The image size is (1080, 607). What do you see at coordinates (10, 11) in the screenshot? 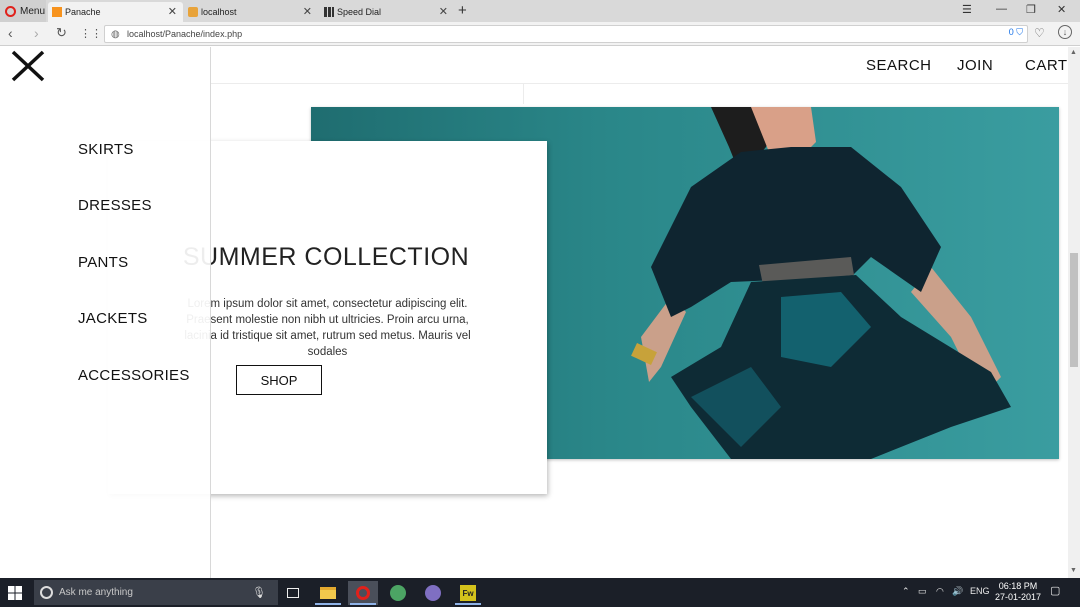
I see `opera-logo-icon` at bounding box center [10, 11].